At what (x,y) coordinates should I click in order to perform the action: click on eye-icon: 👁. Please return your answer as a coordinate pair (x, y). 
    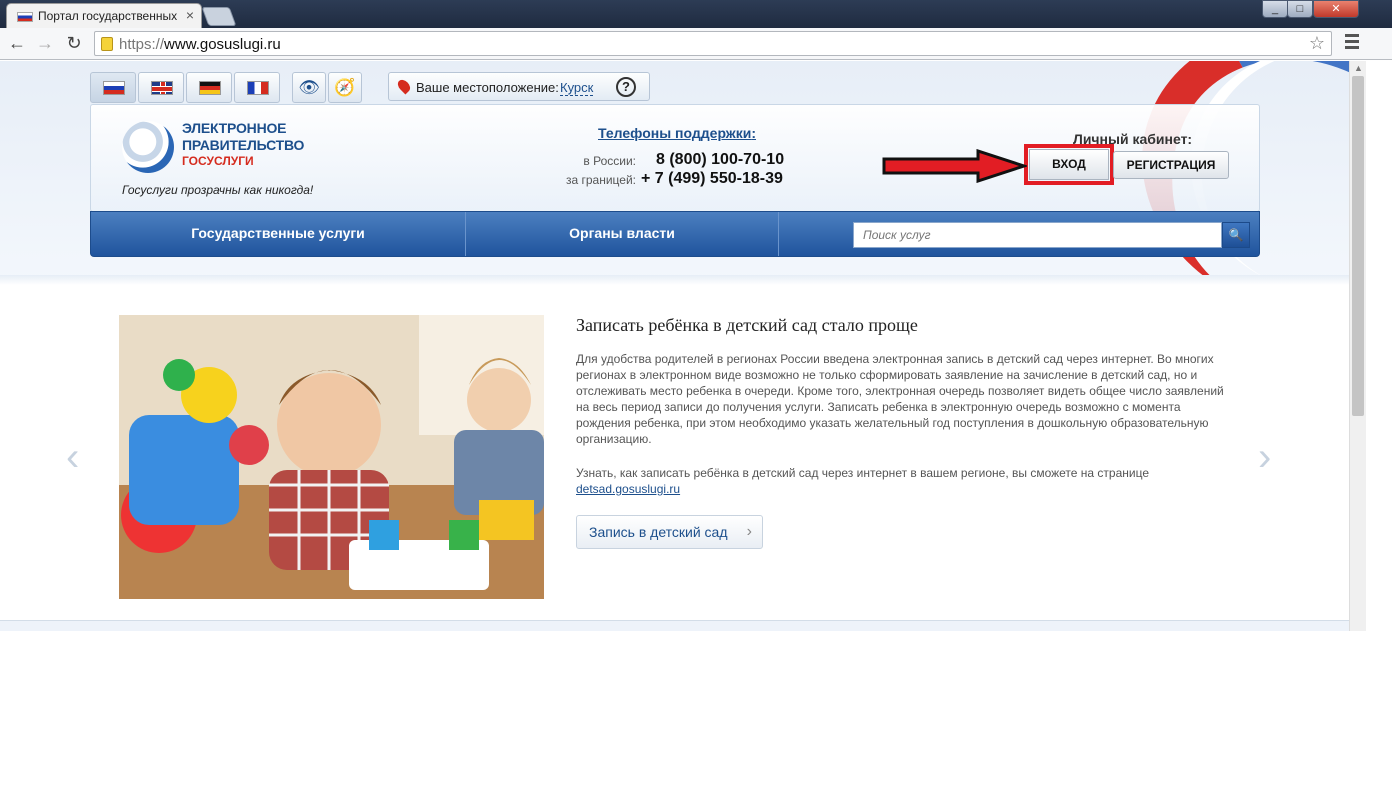
    Looking at the image, I should click on (309, 87).